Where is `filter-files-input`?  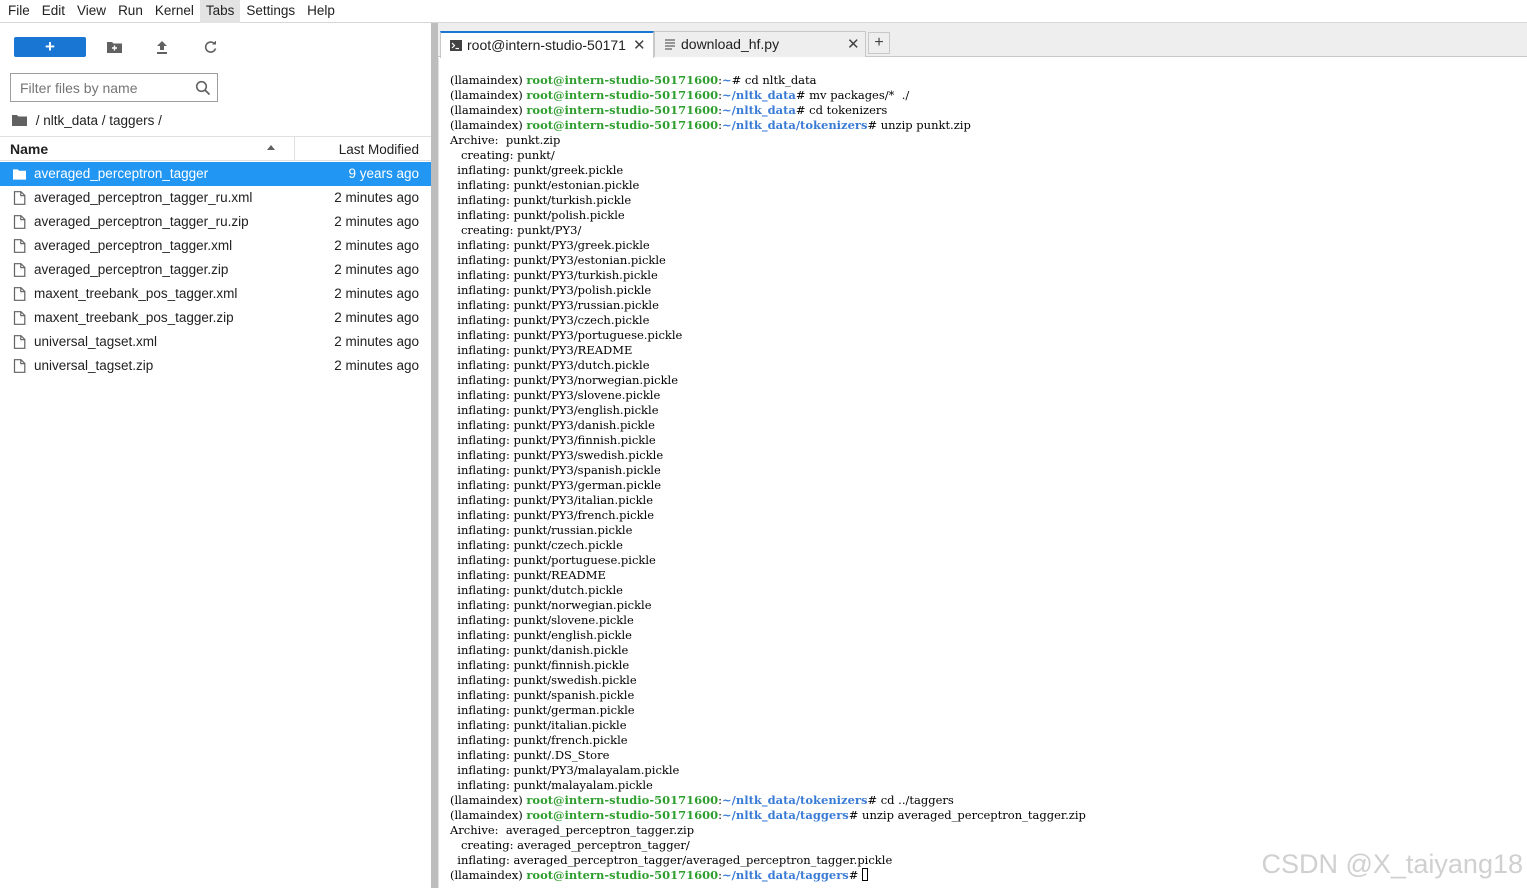
filter-files-input is located at coordinates (98, 87).